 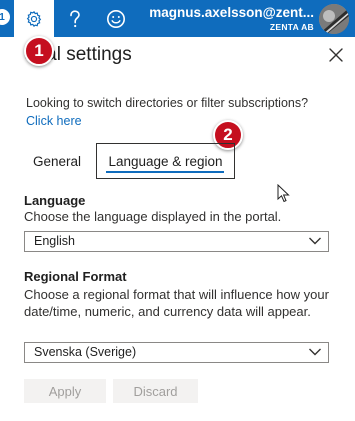 What do you see at coordinates (165, 161) in the screenshot?
I see `tab-language-region: Language & region` at bounding box center [165, 161].